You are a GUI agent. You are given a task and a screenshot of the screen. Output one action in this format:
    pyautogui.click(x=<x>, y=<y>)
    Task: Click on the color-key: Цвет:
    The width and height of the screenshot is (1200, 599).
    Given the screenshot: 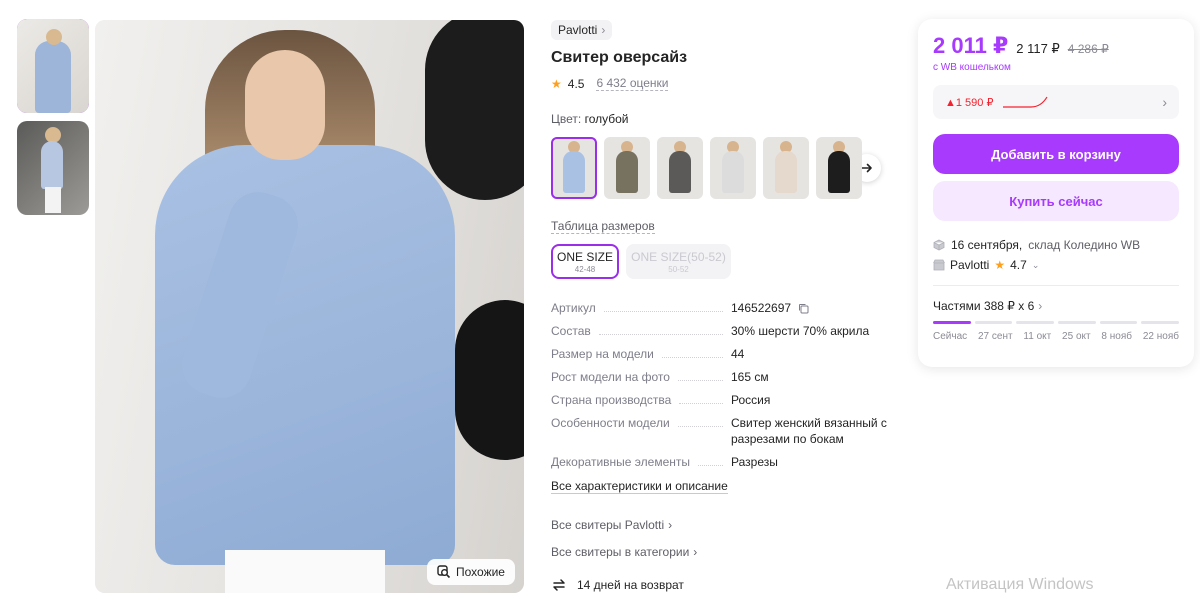 What is the action you would take?
    pyautogui.click(x=566, y=119)
    